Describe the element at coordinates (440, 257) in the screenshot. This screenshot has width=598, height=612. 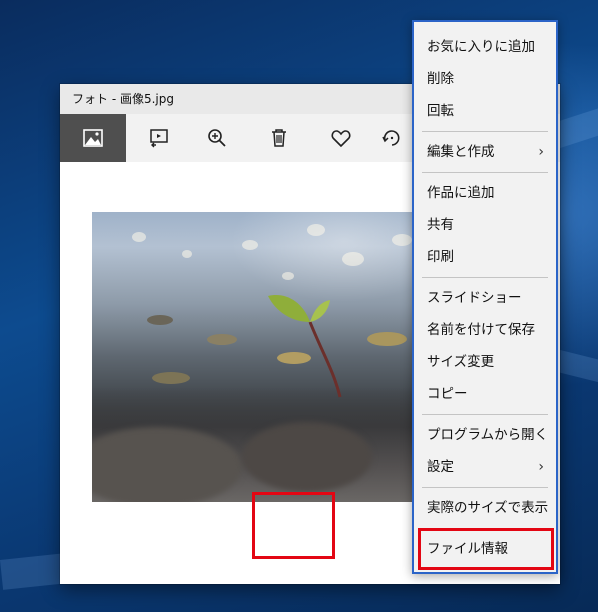
I see `menu-item-label: 印刷` at that location.